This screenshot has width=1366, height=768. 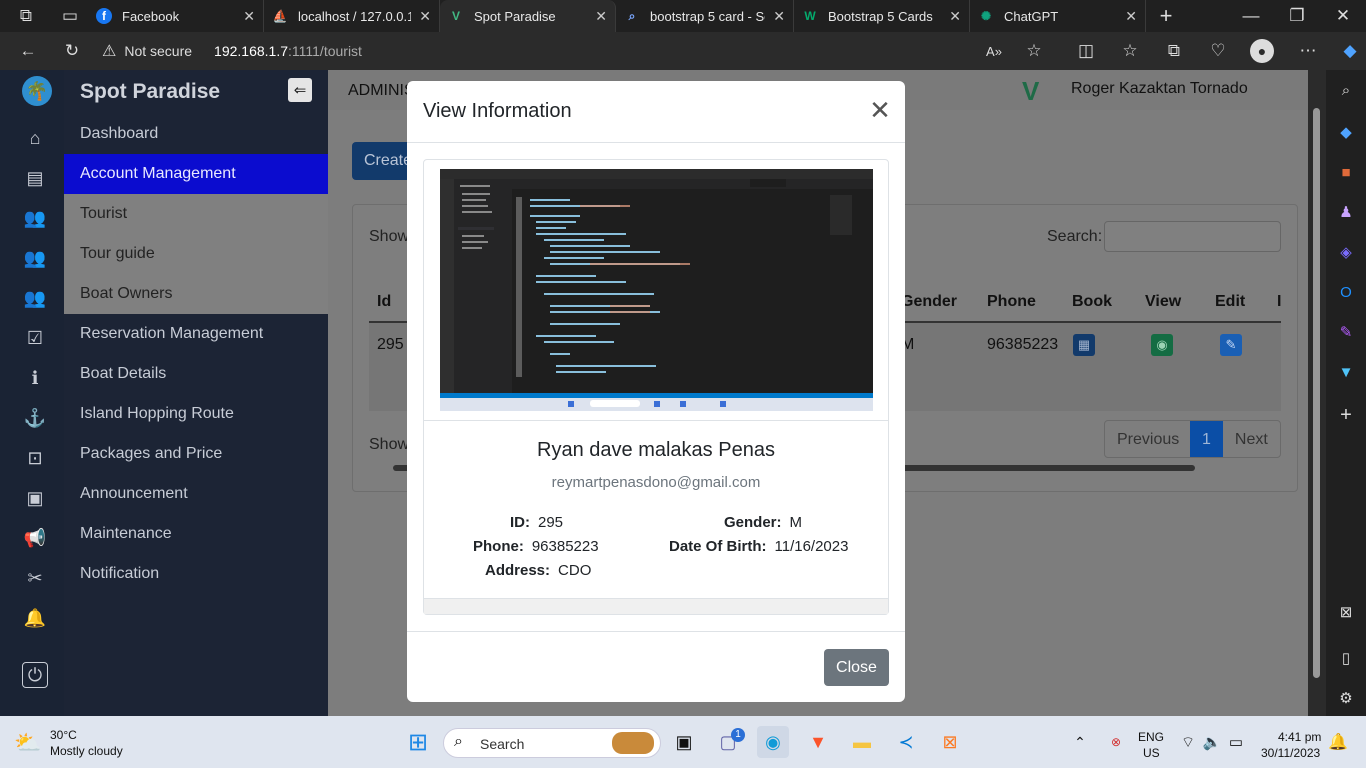 What do you see at coordinates (862, 742) in the screenshot?
I see `file-explorer-icon: ▬` at bounding box center [862, 742].